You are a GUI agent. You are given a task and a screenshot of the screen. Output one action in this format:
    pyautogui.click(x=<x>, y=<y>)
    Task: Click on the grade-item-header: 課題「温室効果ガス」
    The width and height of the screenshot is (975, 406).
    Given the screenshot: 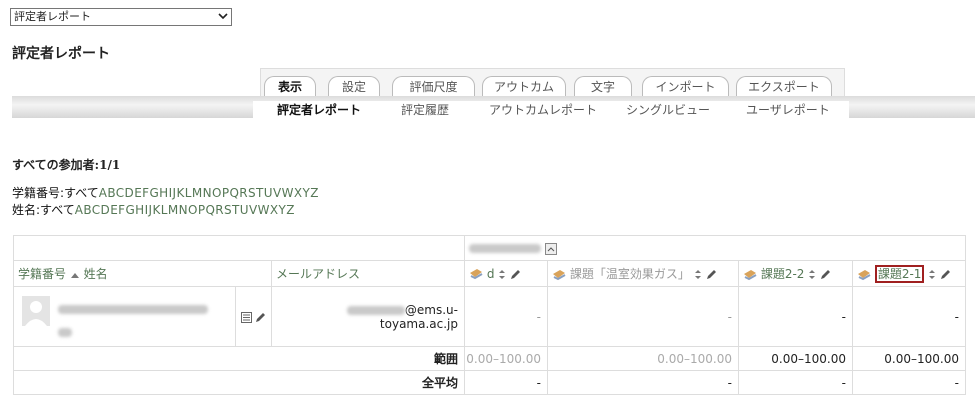 What is the action you would take?
    pyautogui.click(x=643, y=273)
    